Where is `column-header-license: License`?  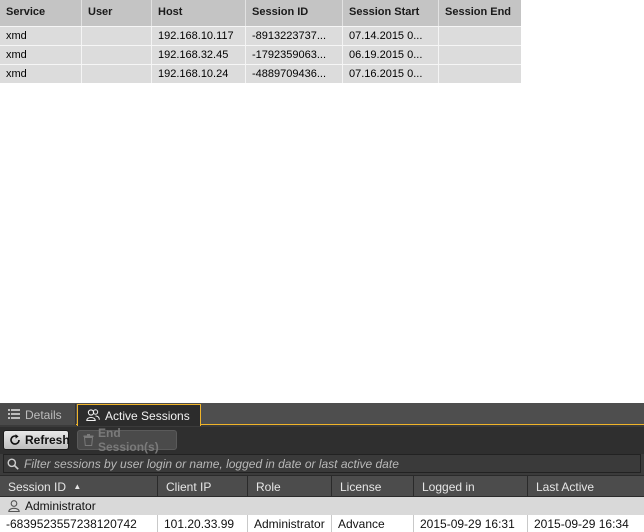
column-header-license: License is located at coordinates (373, 486).